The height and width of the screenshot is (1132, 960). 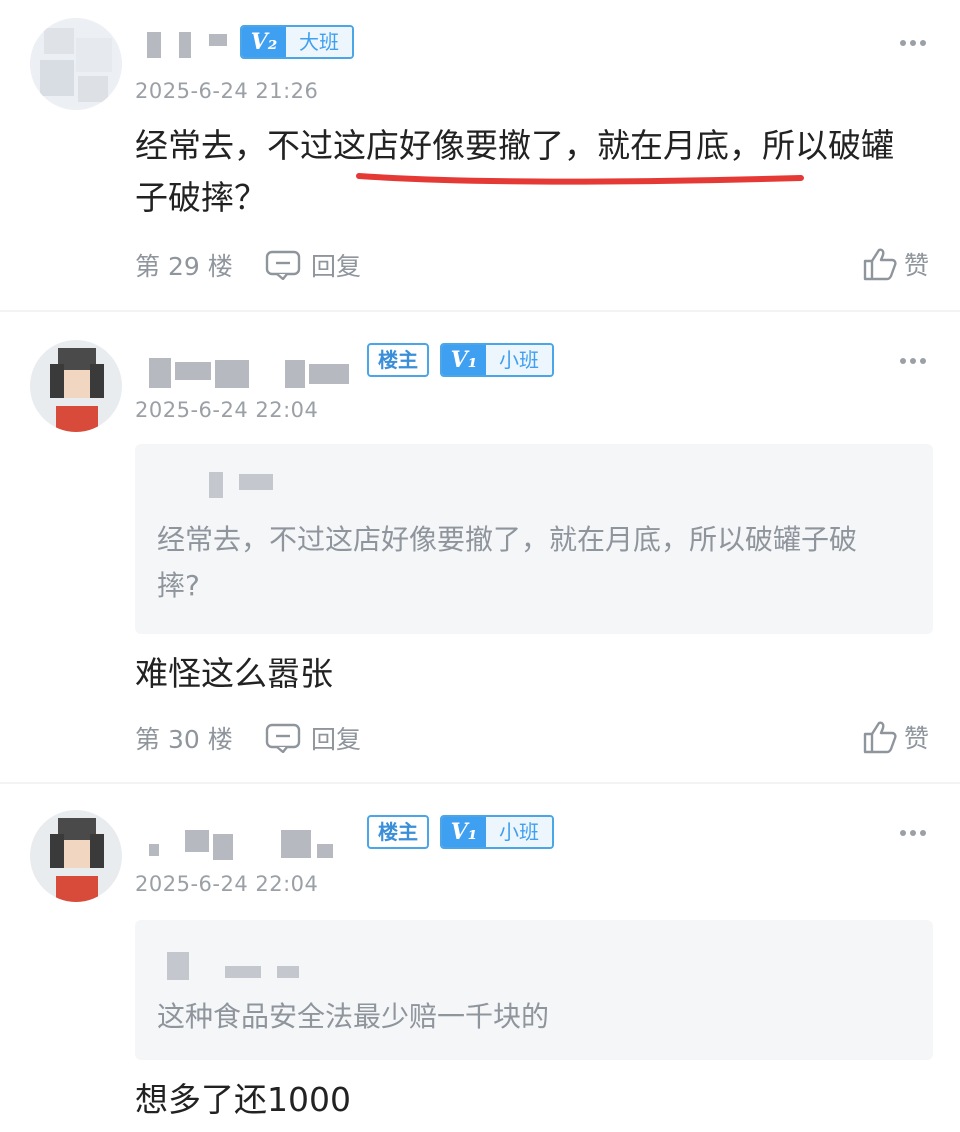 What do you see at coordinates (227, 91) in the screenshot?
I see `post-time: 2025-6-24 21:26` at bounding box center [227, 91].